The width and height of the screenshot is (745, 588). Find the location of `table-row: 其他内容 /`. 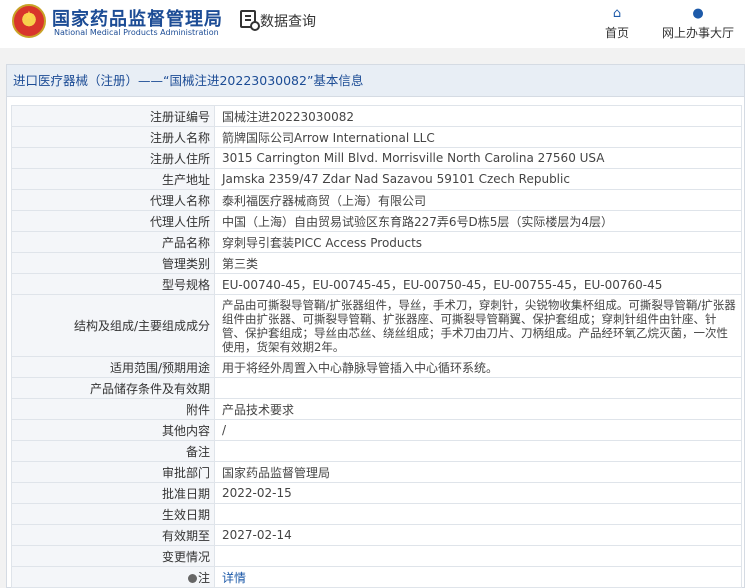

table-row: 其他内容 / is located at coordinates (376, 430).